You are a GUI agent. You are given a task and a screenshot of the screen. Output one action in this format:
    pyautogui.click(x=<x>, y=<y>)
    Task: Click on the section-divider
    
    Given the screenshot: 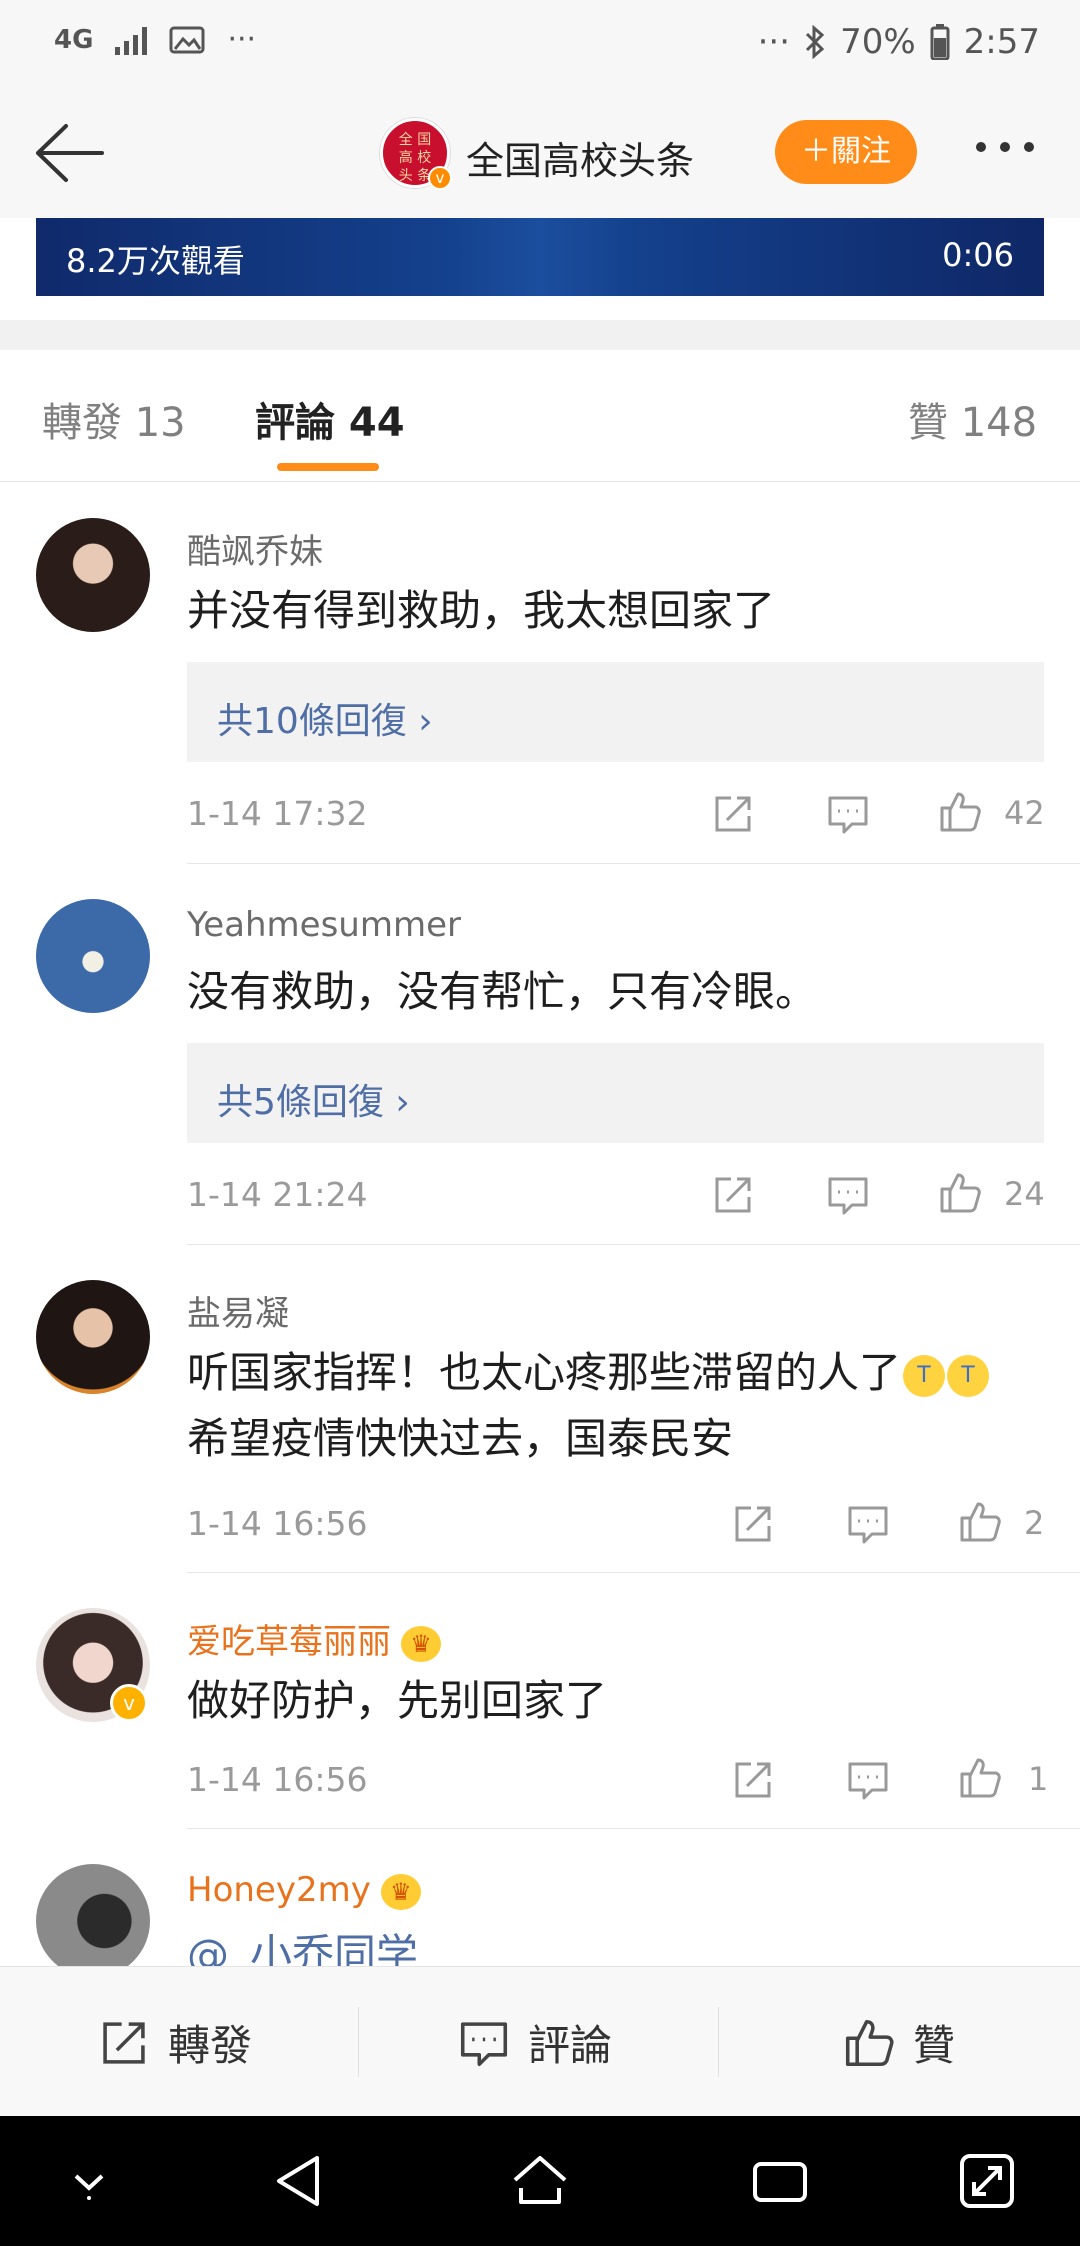 What is the action you would take?
    pyautogui.click(x=540, y=335)
    